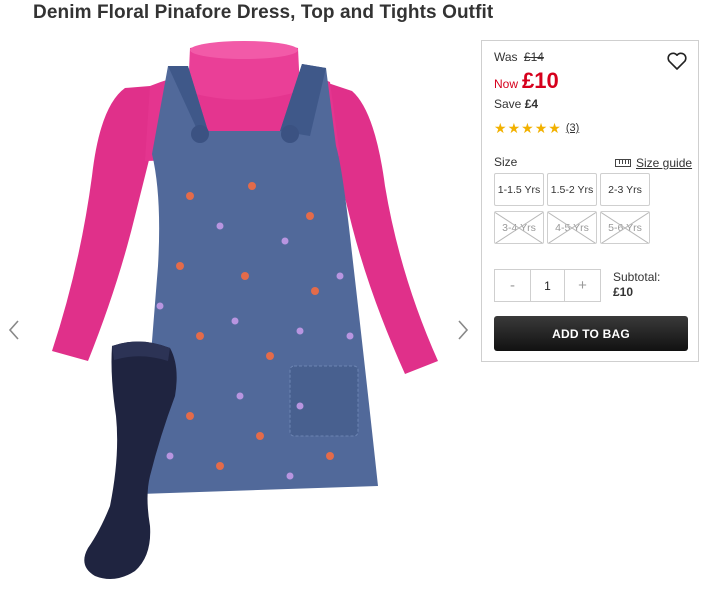 This screenshot has width=717, height=589. I want to click on ruler-icon, so click(623, 163).